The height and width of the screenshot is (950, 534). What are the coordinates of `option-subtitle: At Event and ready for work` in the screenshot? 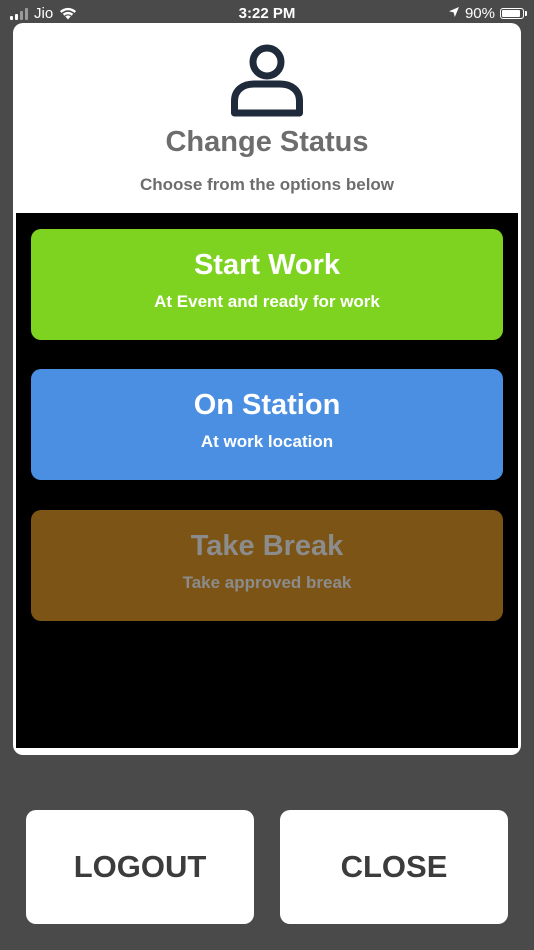 It's located at (267, 301).